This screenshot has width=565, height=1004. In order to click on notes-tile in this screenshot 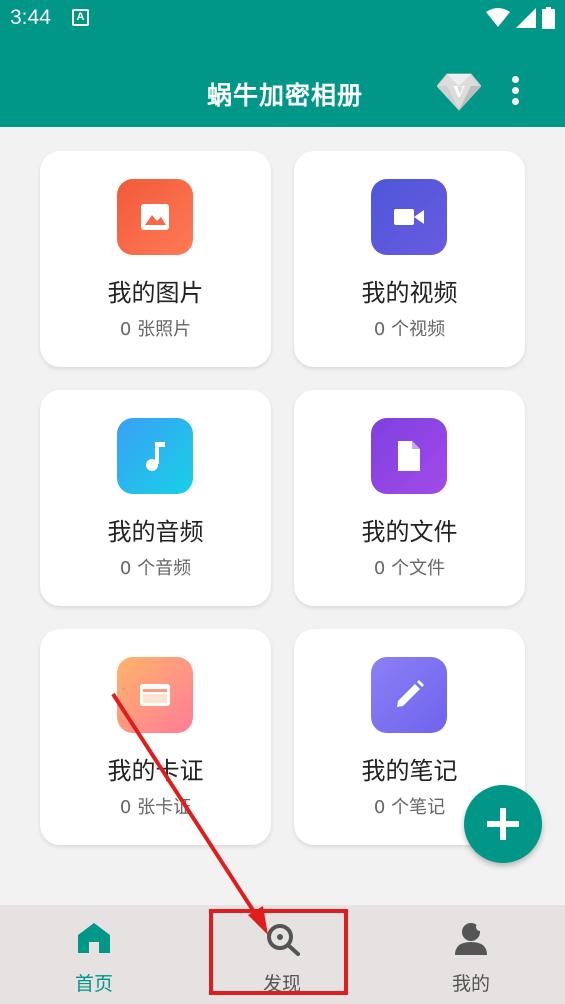, I will do `click(409, 695)`.